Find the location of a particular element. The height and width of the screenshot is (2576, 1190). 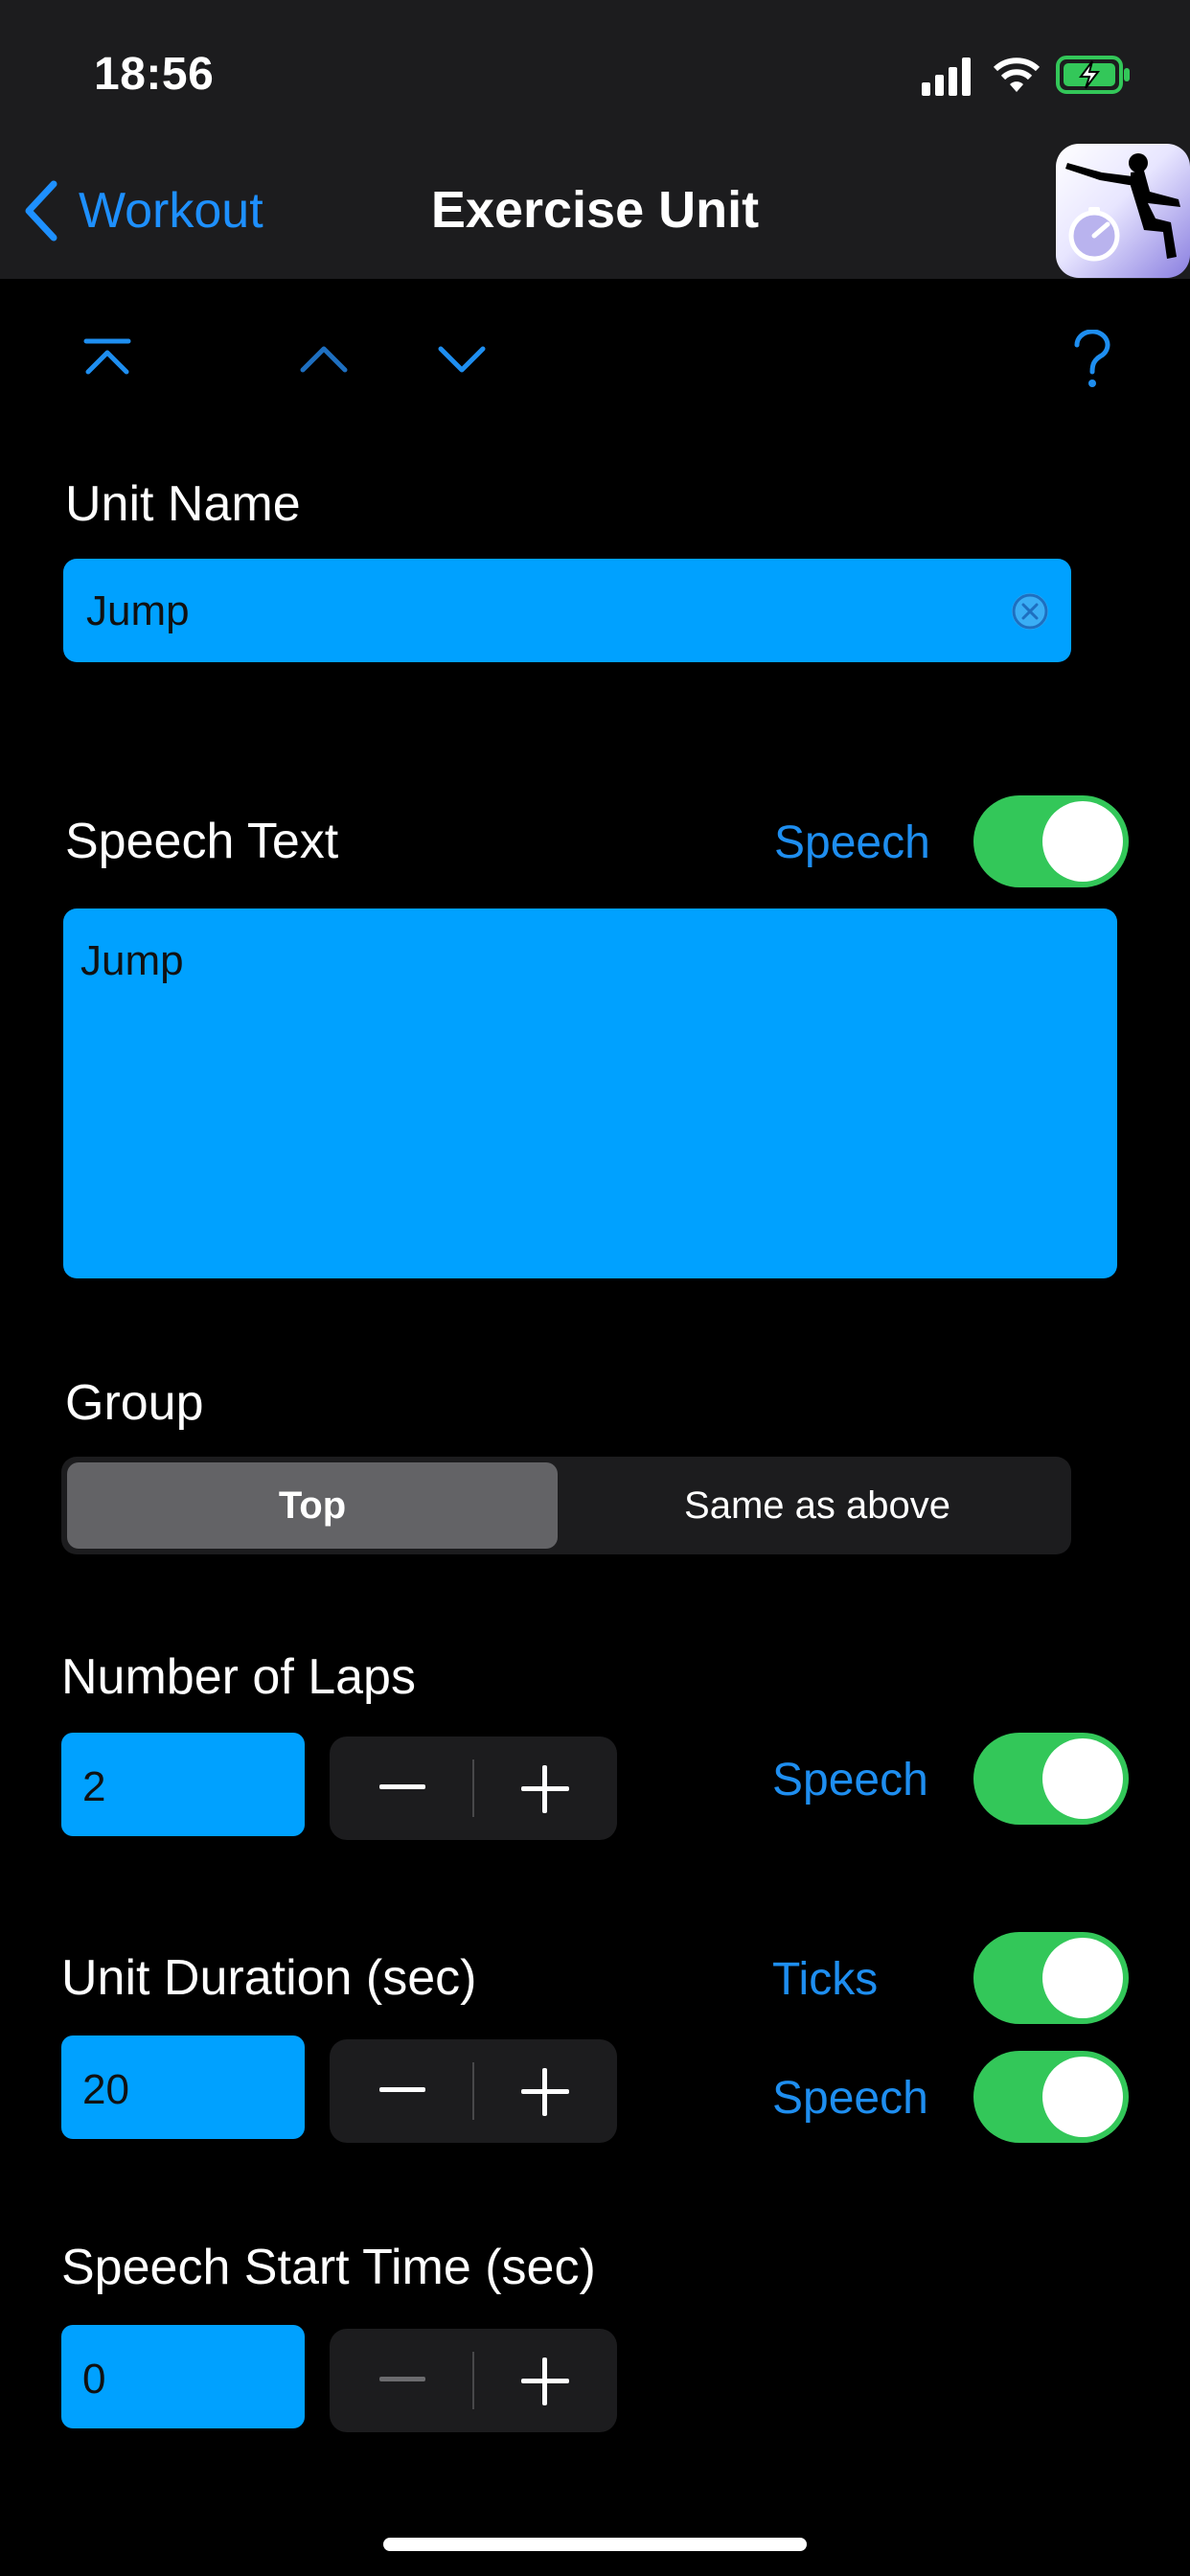

jump-to-top-button is located at coordinates (107, 356).